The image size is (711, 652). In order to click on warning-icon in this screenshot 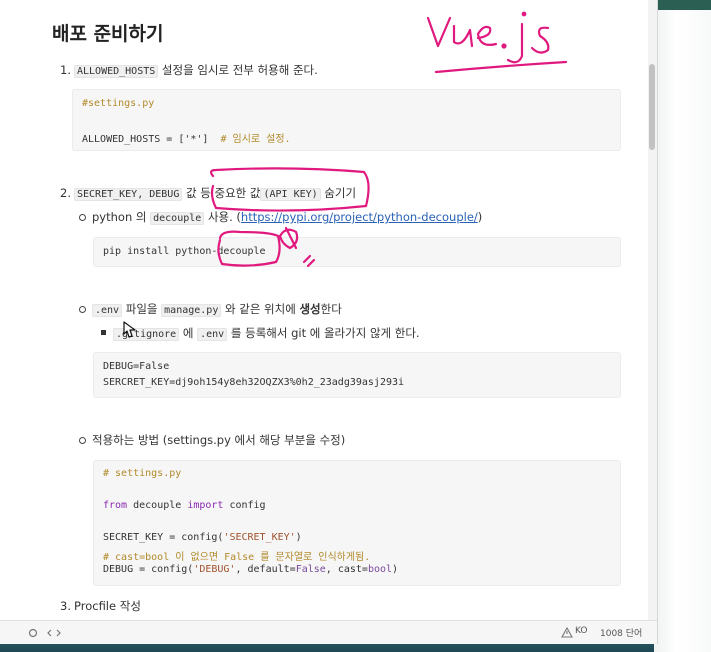, I will do `click(567, 633)`.